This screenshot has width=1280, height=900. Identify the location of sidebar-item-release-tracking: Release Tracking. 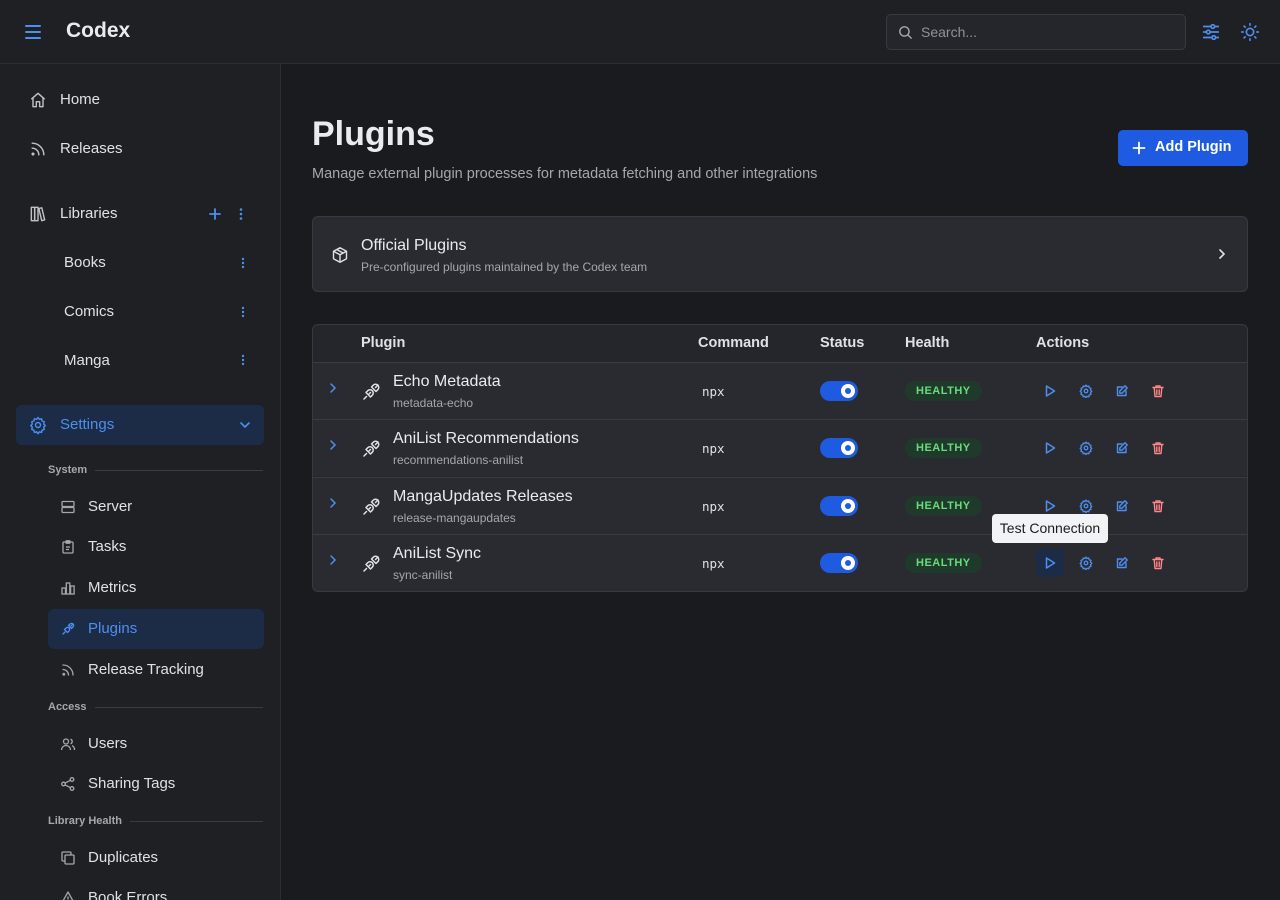
(156, 670).